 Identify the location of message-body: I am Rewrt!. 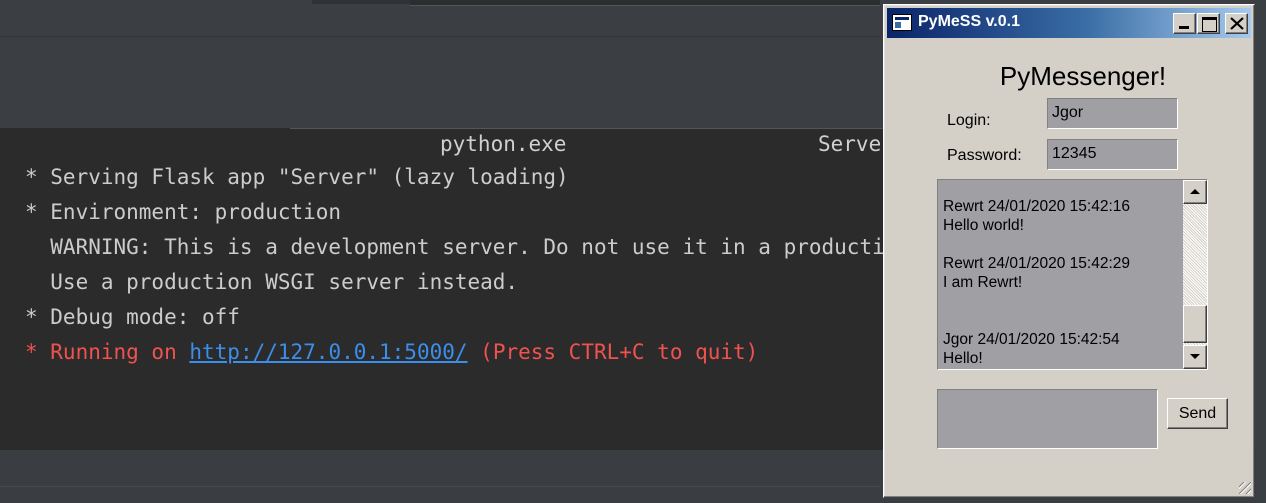
(983, 282).